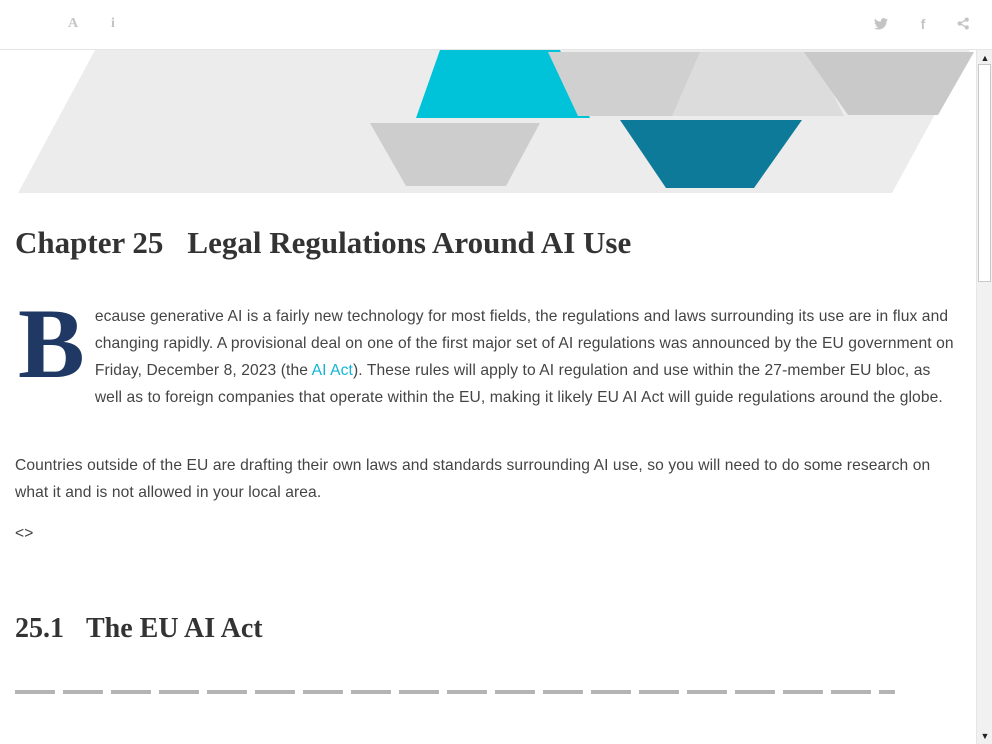 This screenshot has height=744, width=992. I want to click on vertical-scrollbar: ▲ ▼, so click(984, 397).